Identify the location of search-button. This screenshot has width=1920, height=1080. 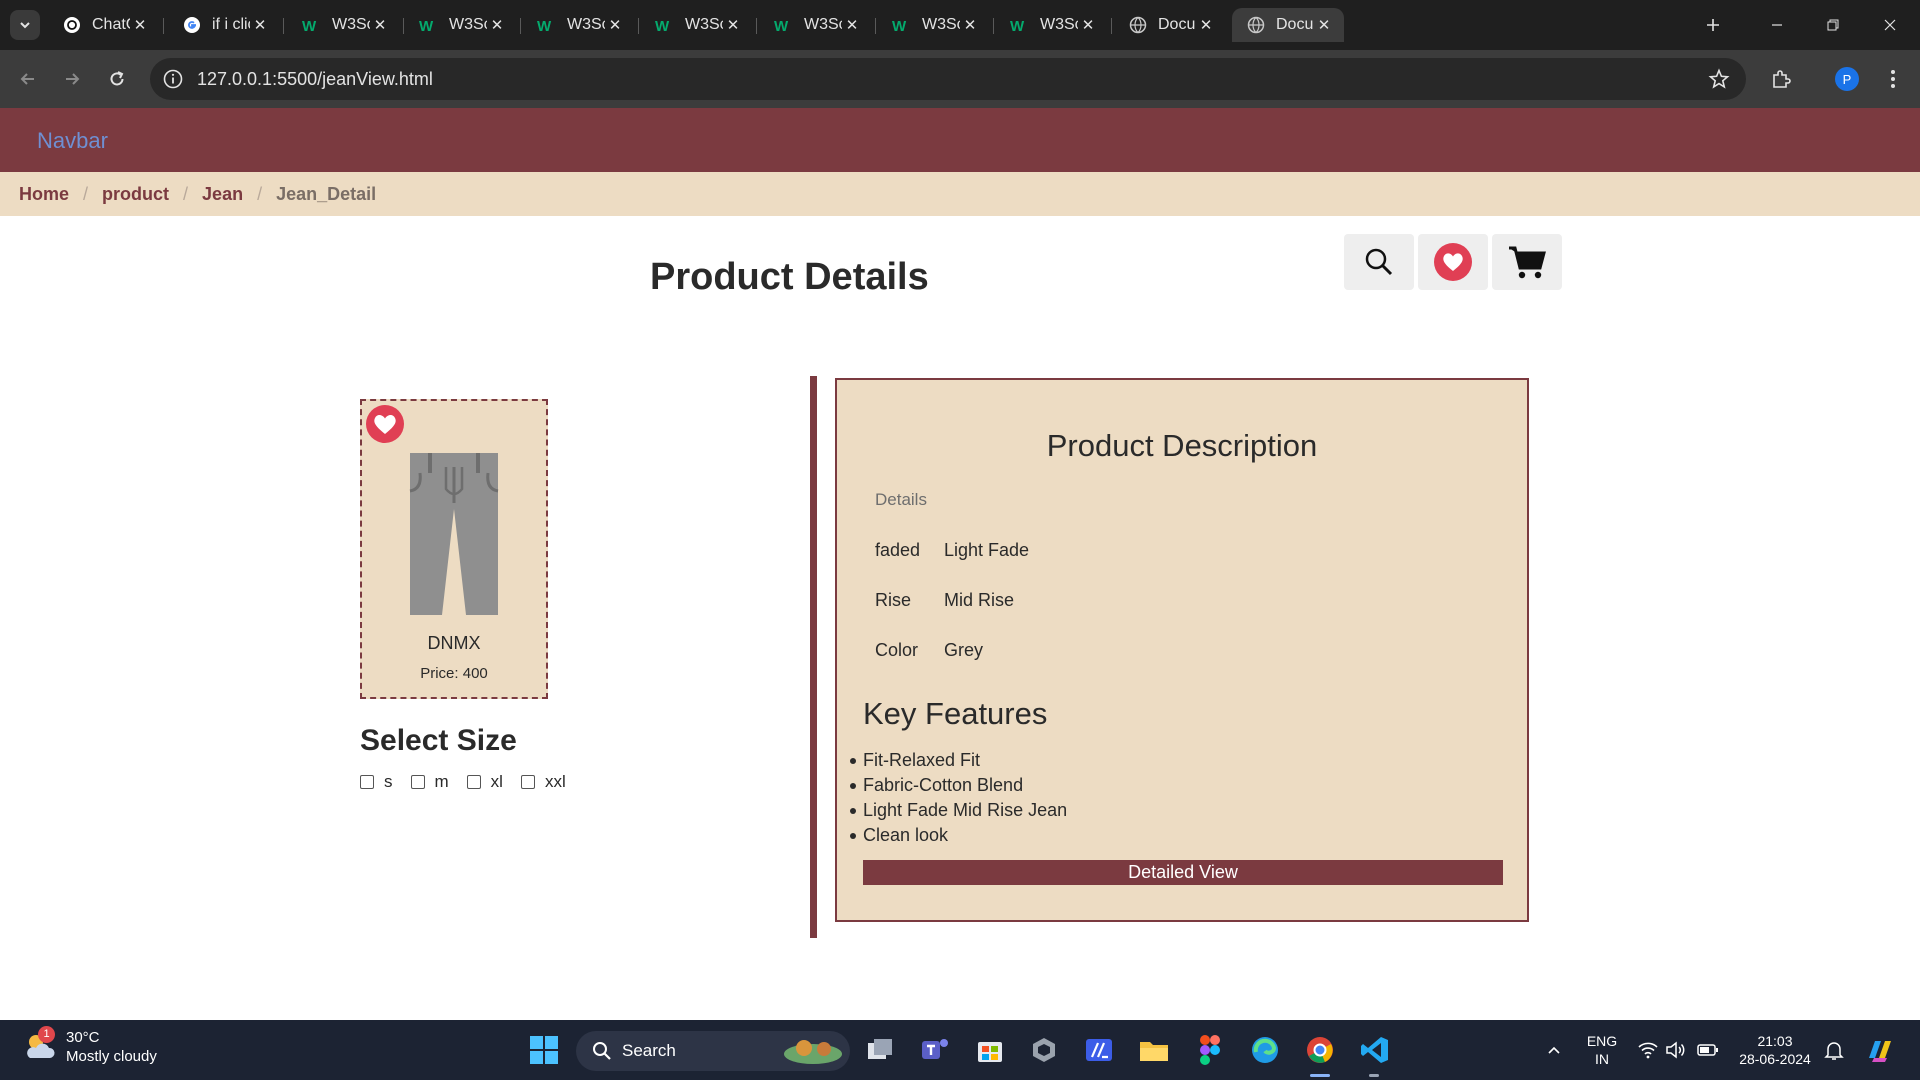
(1379, 262).